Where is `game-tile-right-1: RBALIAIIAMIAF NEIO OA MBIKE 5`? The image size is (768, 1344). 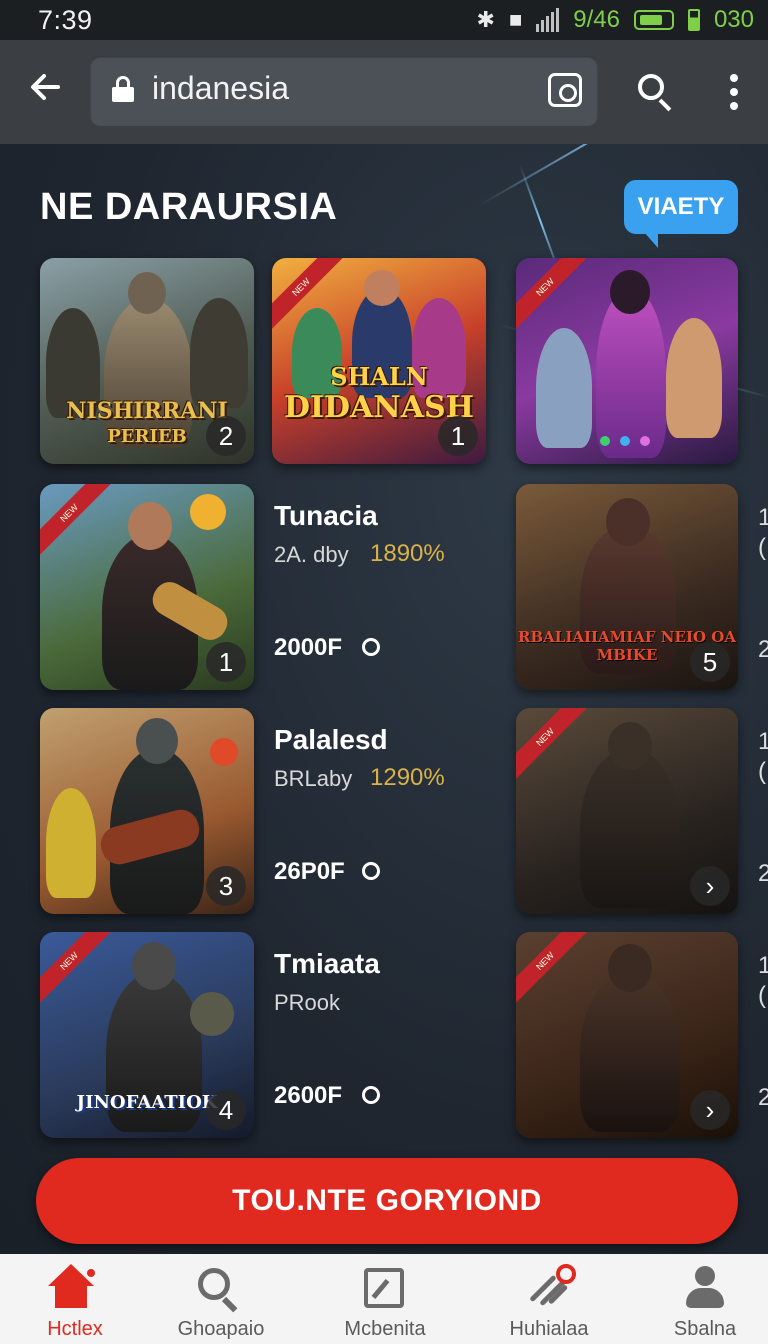
game-tile-right-1: RBALIAIIAMIAF NEIO OA MBIKE 5 is located at coordinates (627, 587).